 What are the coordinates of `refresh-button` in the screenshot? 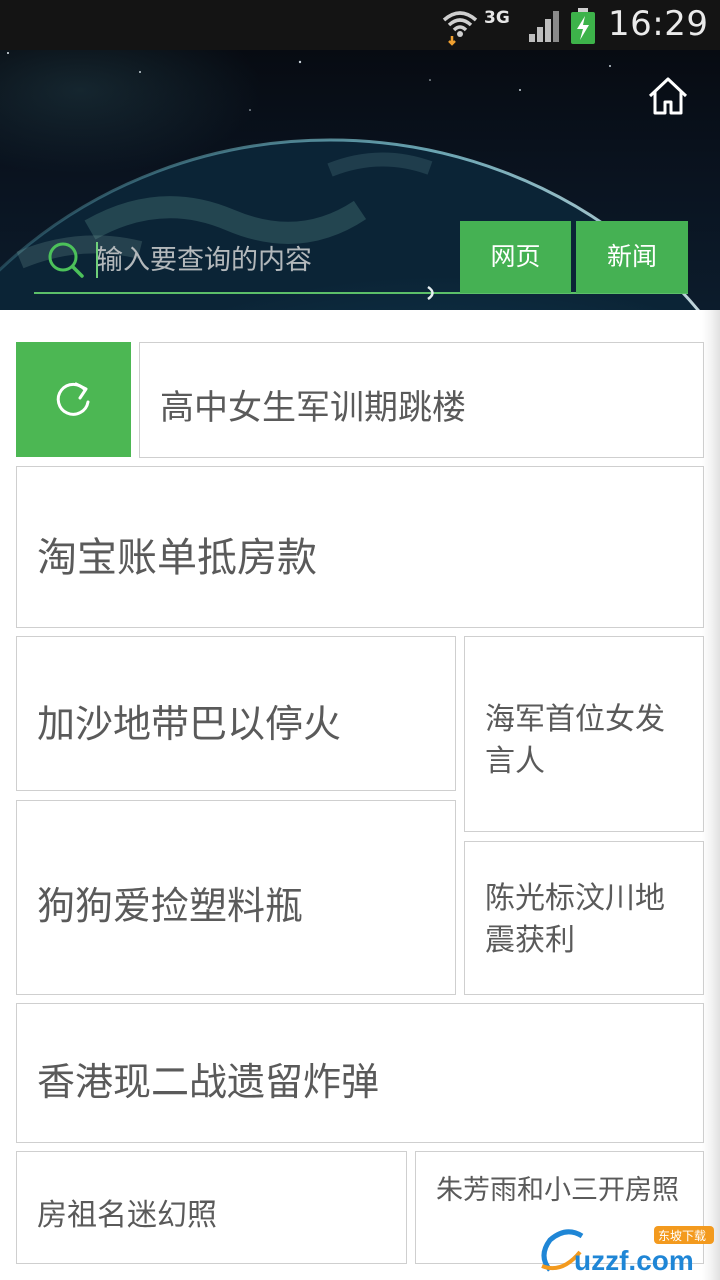 It's located at (73, 399).